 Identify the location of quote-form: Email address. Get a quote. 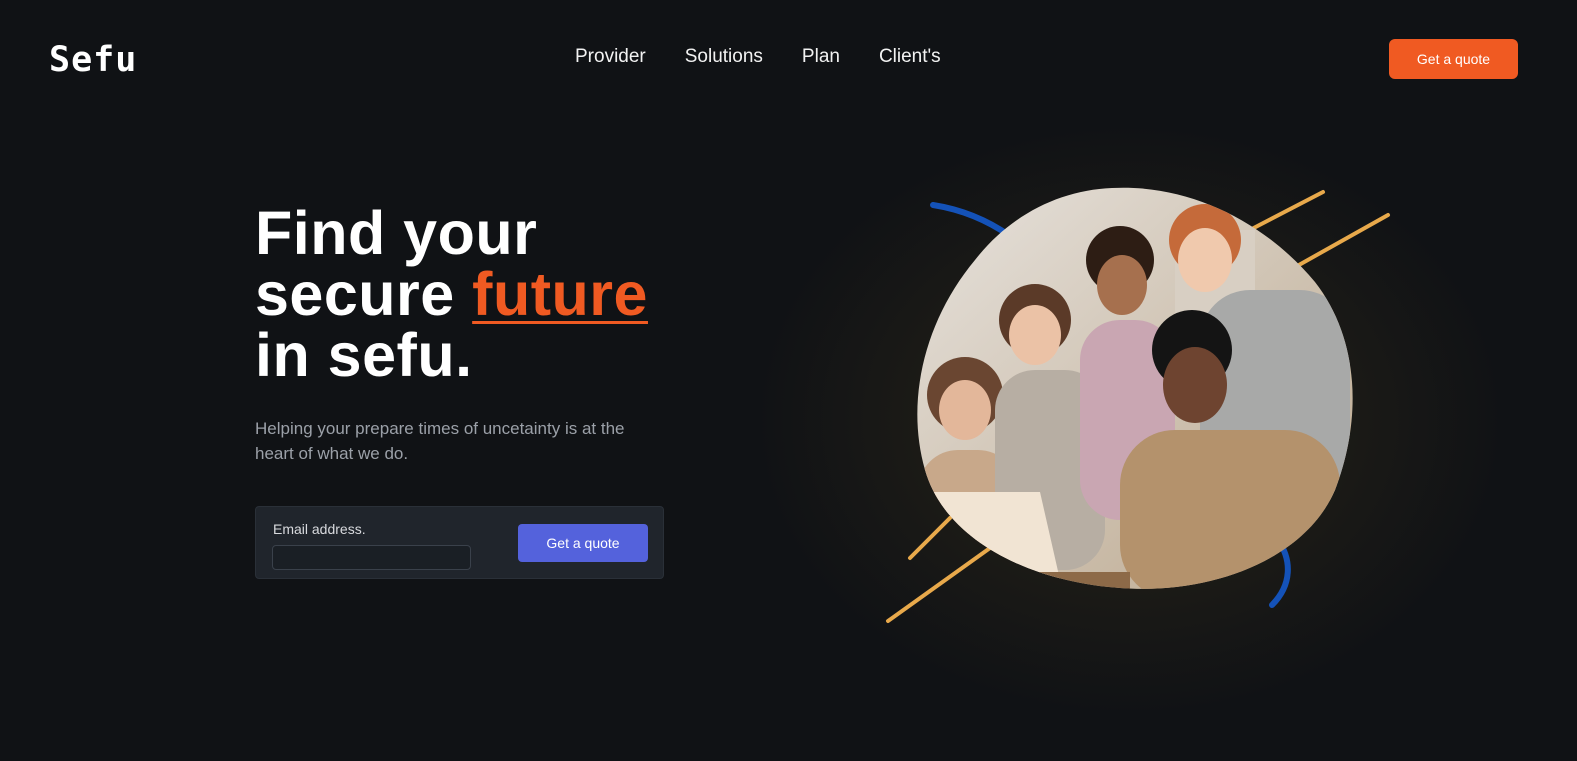
(459, 542).